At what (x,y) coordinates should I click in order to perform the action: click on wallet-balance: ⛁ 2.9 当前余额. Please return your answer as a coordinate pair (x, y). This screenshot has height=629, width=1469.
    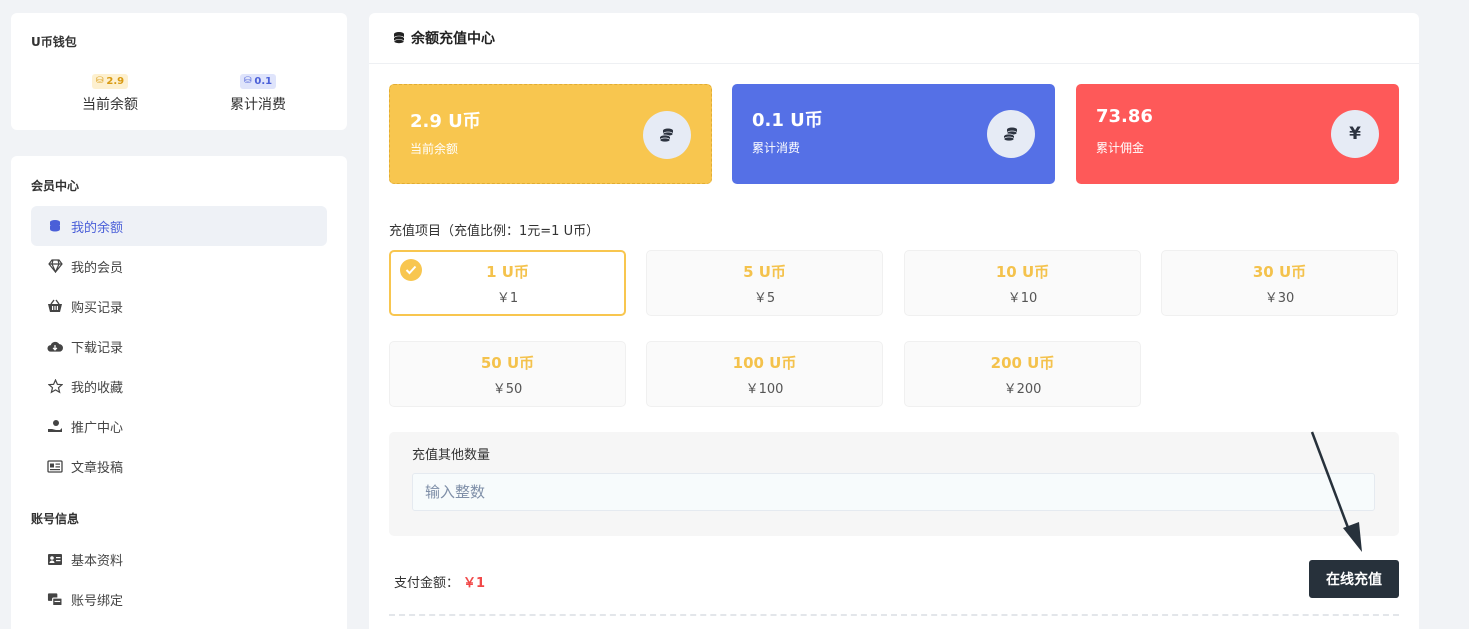
    Looking at the image, I should click on (110, 91).